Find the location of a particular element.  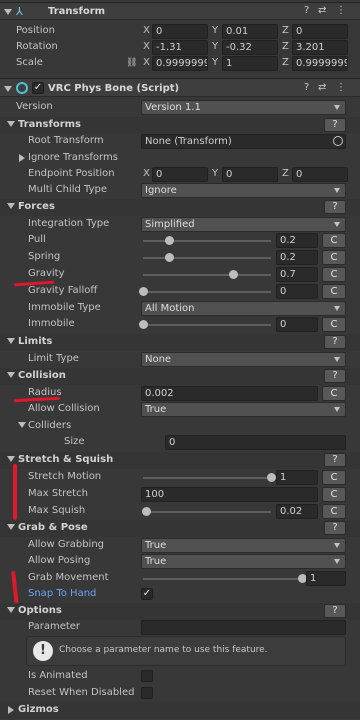

version-dropdown: Version 1.1 is located at coordinates (243, 107).